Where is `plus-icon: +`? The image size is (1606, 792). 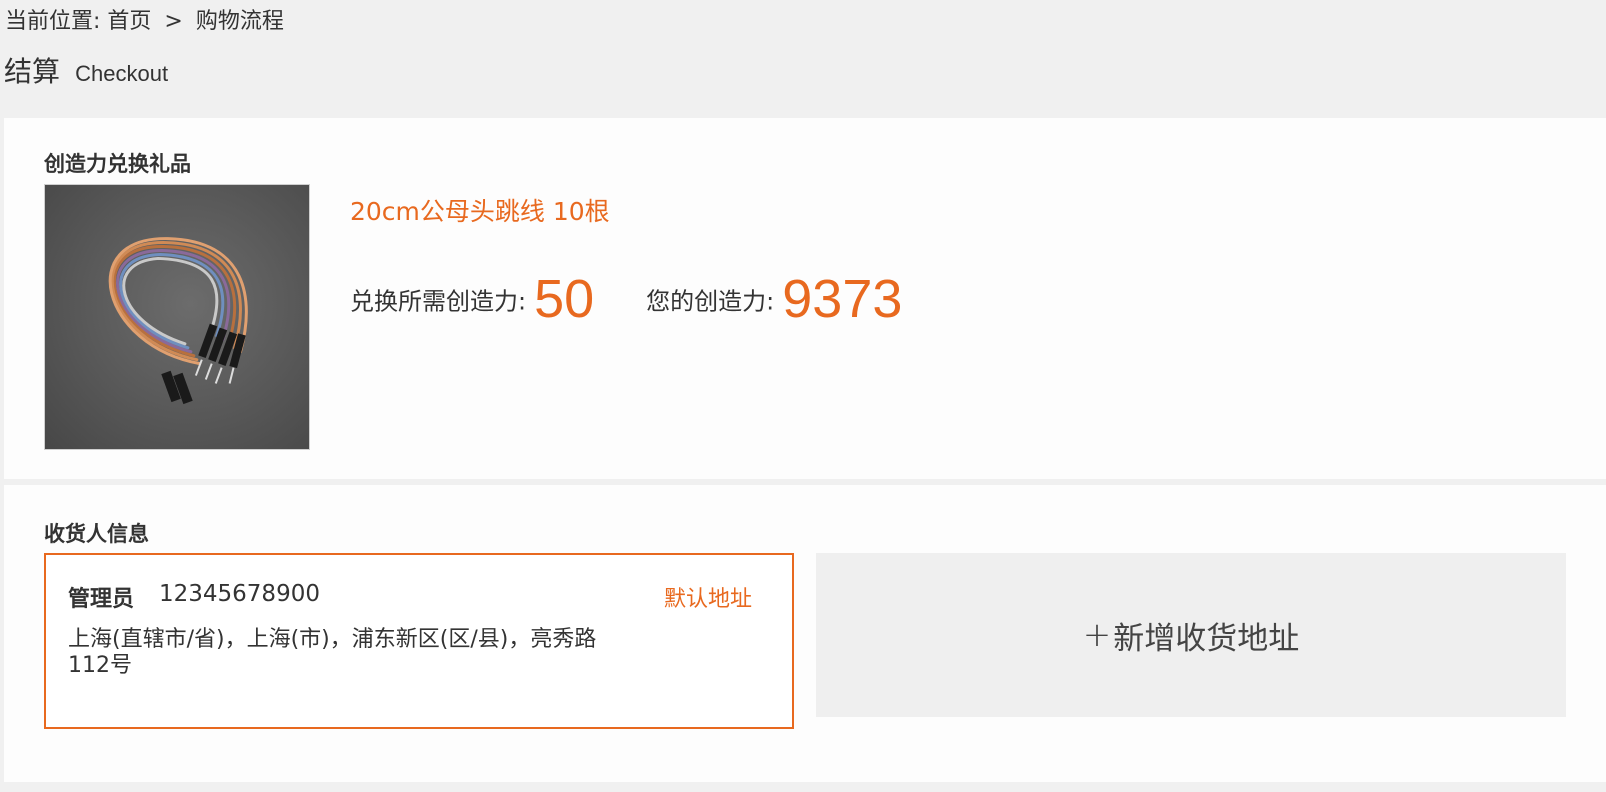 plus-icon: + is located at coordinates (1097, 635).